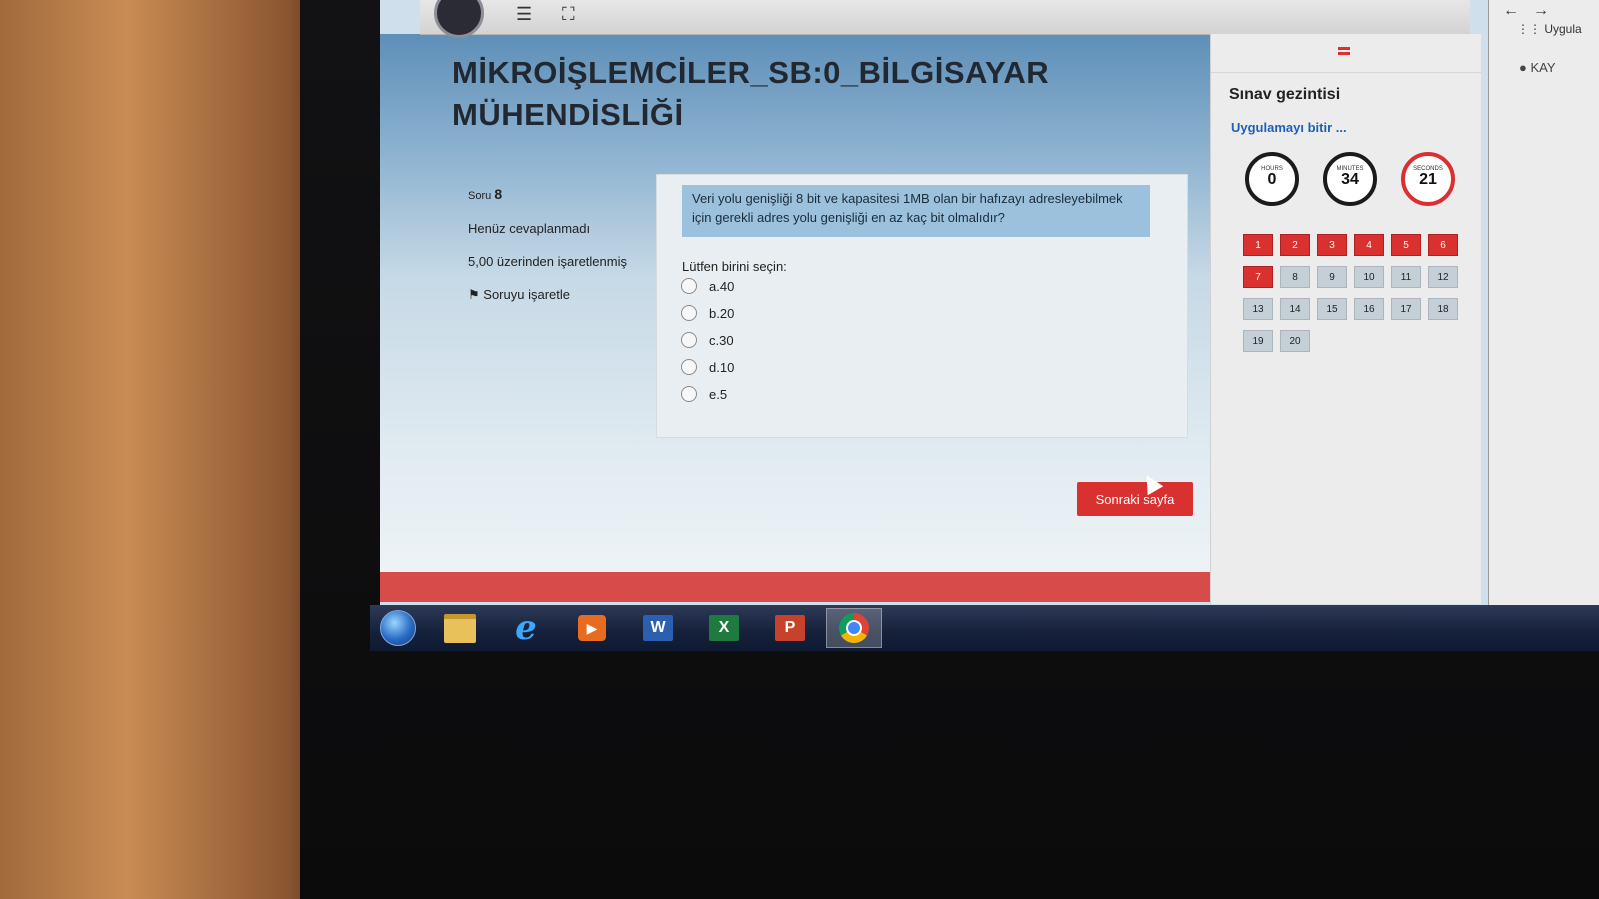  What do you see at coordinates (1369, 309) in the screenshot?
I see `question-button: 16` at bounding box center [1369, 309].